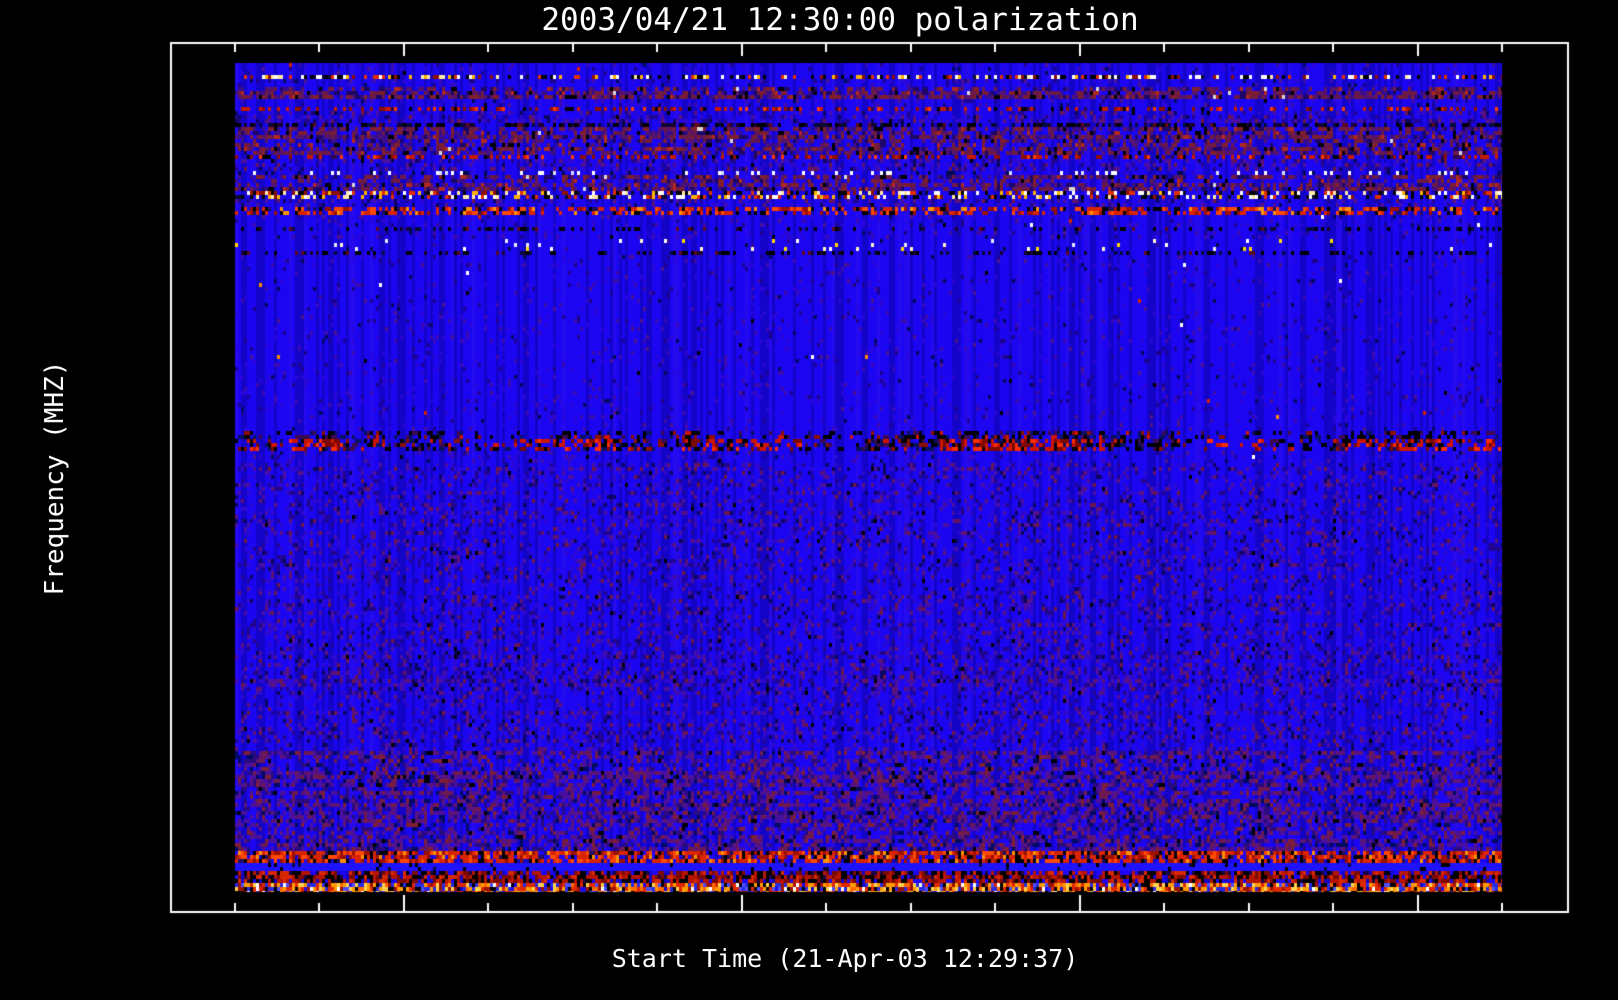 The width and height of the screenshot is (1618, 1000). What do you see at coordinates (55, 478) in the screenshot?
I see `y-axis-label: Frequency (MHZ)` at bounding box center [55, 478].